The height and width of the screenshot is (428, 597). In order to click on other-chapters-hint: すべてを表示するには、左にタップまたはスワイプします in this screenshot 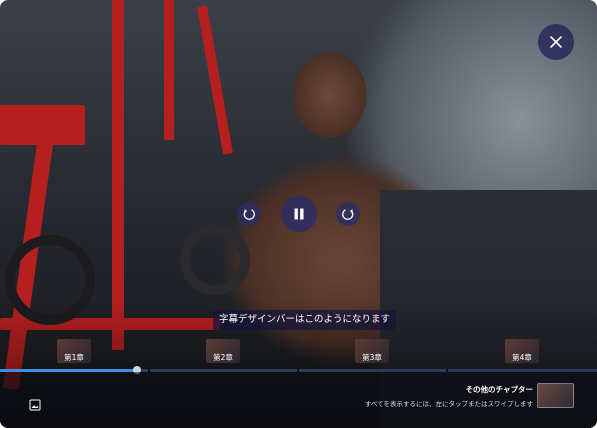, I will do `click(448, 404)`.